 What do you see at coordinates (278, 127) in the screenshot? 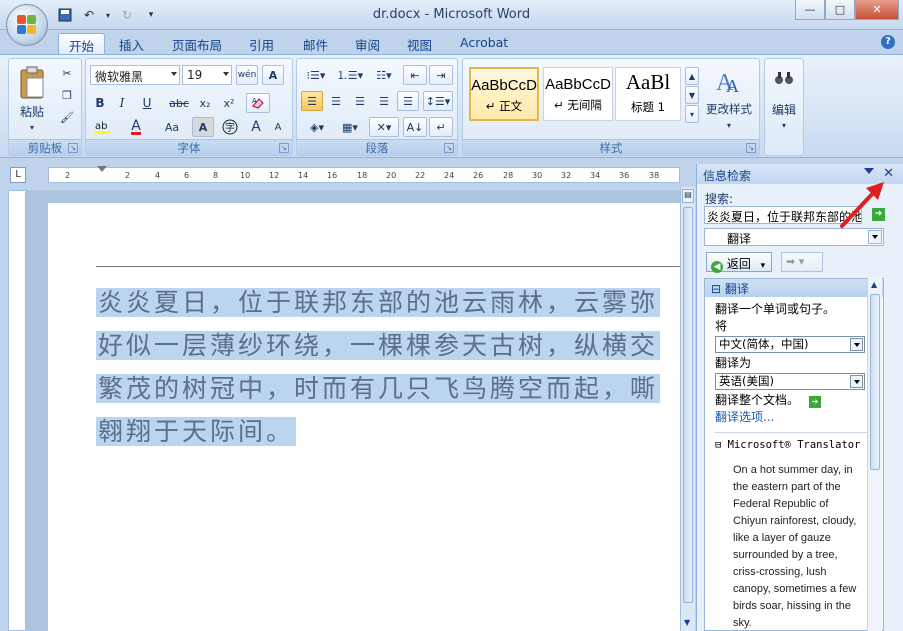
I see `shrink-font-button: A` at bounding box center [278, 127].